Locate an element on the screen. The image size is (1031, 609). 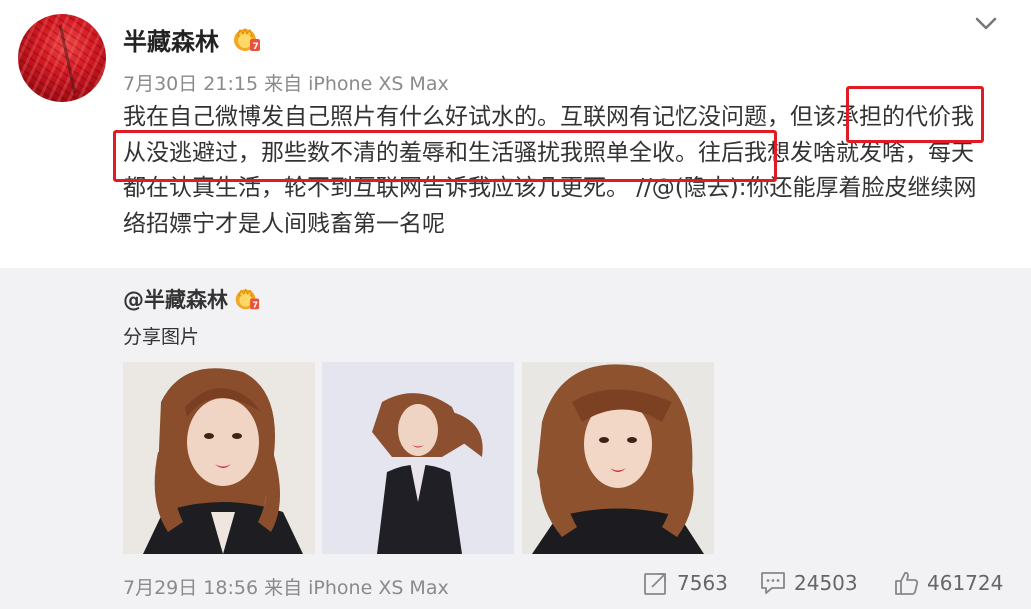
comment-count: 24503 is located at coordinates (826, 583).